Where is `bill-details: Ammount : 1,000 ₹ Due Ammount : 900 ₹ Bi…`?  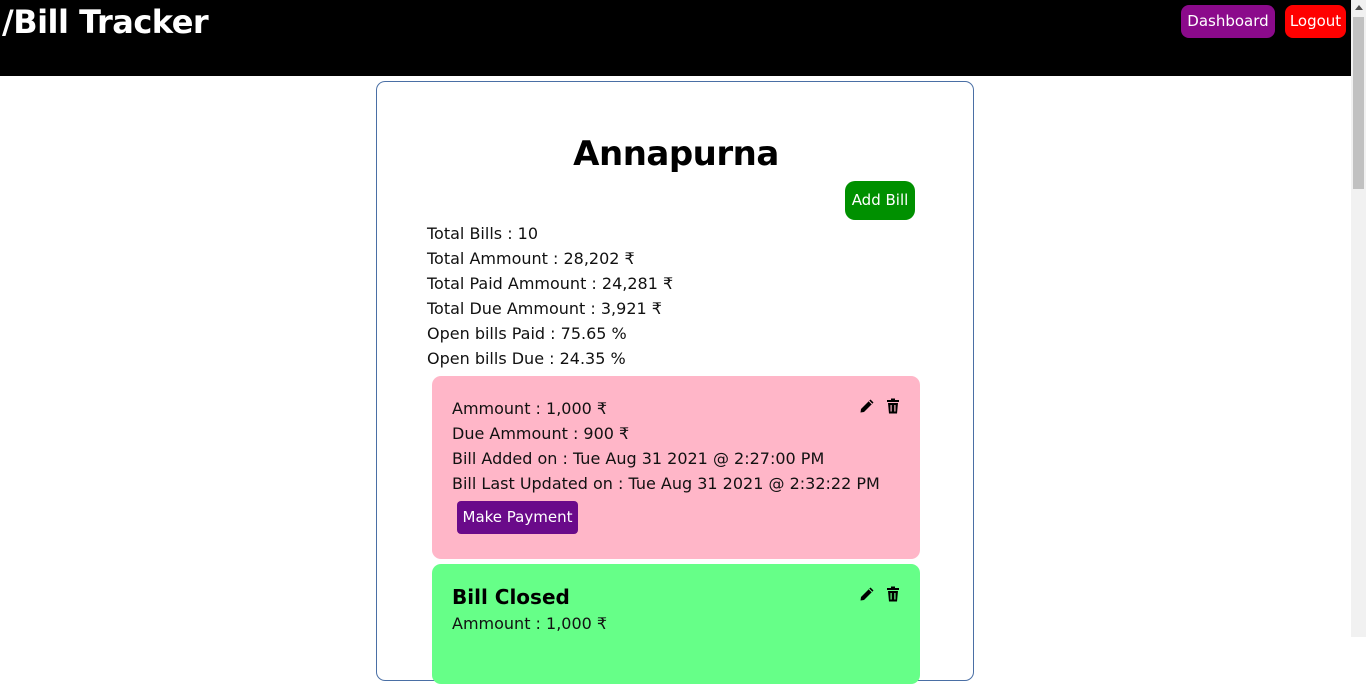 bill-details: Ammount : 1,000 ₹ Due Ammount : 900 ₹ Bi… is located at coordinates (666, 446).